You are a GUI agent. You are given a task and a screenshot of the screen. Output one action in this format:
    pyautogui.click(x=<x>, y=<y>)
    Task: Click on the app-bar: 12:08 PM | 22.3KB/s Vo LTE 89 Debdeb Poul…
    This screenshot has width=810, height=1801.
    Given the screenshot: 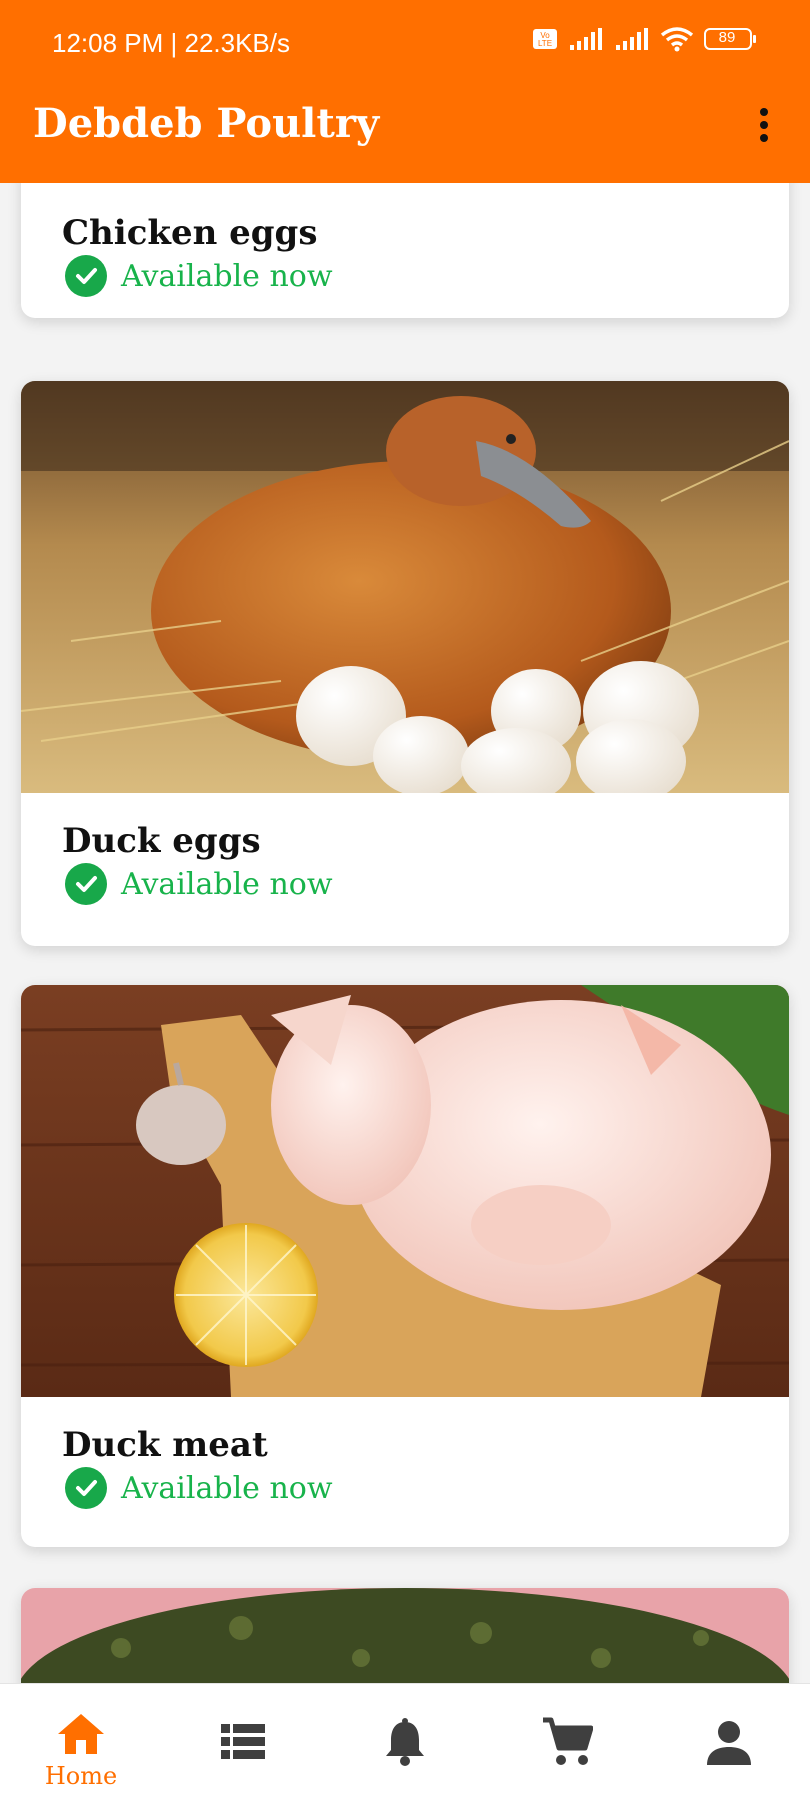 What is the action you would take?
    pyautogui.click(x=405, y=91)
    